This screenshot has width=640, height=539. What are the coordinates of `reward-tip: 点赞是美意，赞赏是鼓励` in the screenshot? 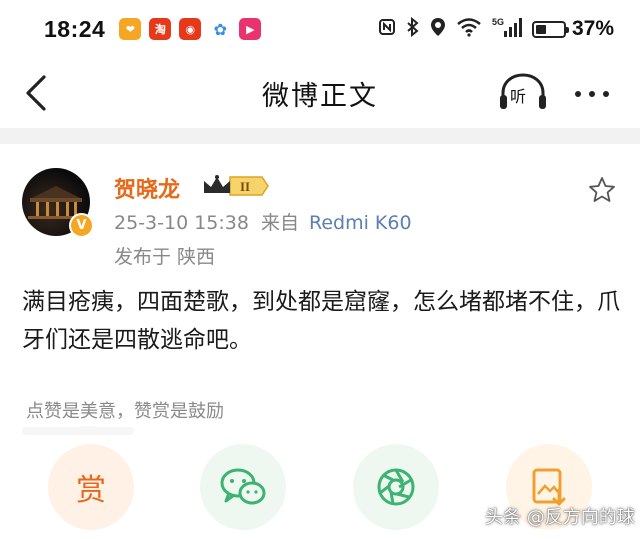 It's located at (125, 411).